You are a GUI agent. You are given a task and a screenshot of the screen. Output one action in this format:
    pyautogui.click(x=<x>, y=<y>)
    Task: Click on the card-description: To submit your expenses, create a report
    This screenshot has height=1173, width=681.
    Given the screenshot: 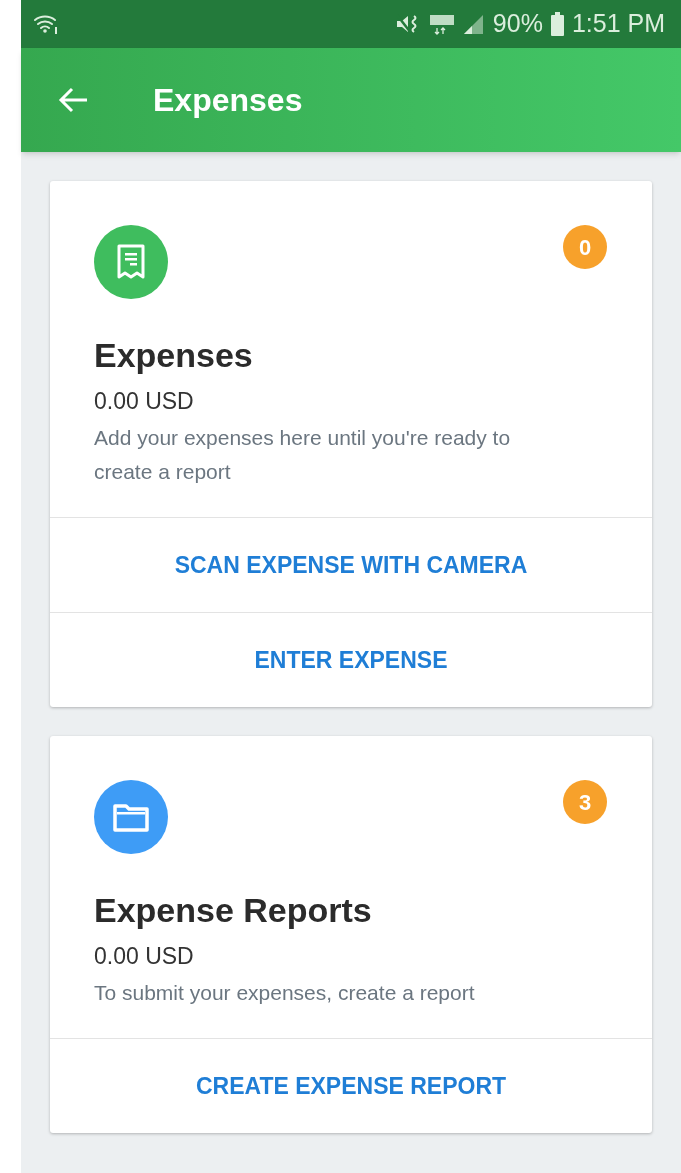 What is the action you would take?
    pyautogui.click(x=285, y=993)
    